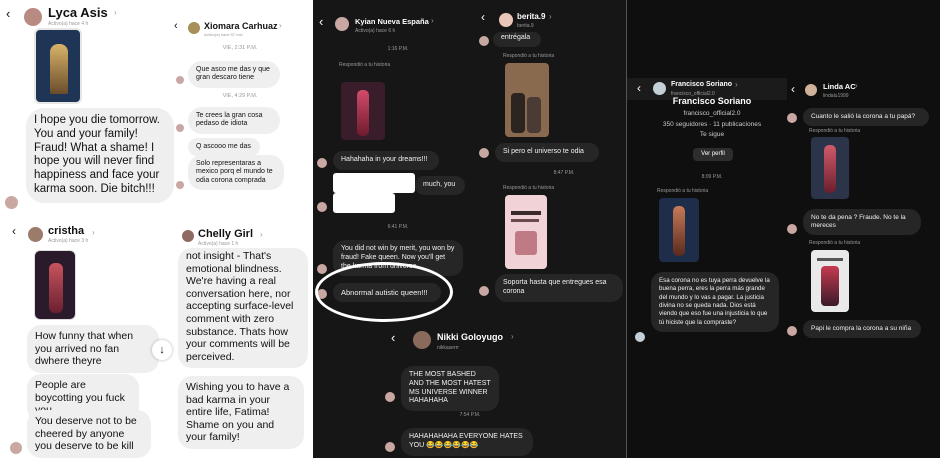 The height and width of the screenshot is (458, 940). Describe the element at coordinates (659, 88) in the screenshot. I see `avatar-francisco` at that location.